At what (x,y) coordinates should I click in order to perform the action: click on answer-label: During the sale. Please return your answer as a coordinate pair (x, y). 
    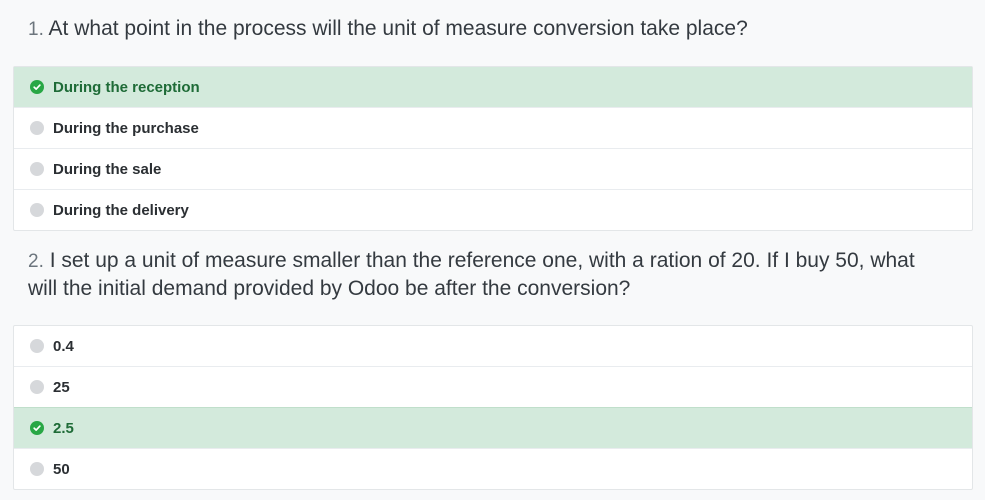
    Looking at the image, I should click on (107, 169).